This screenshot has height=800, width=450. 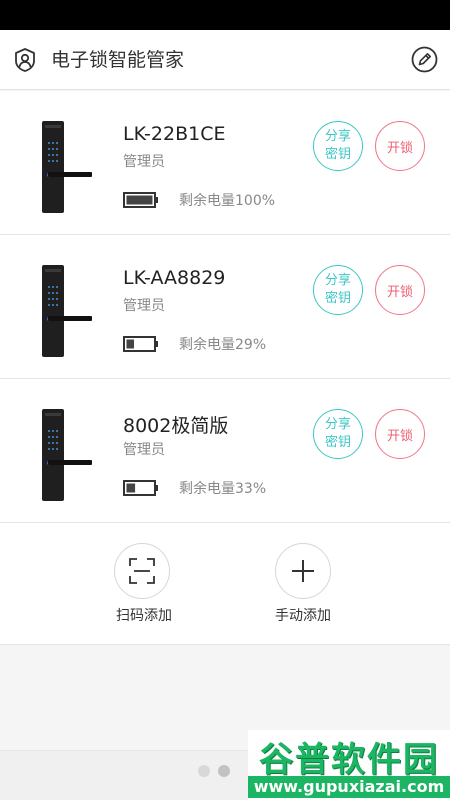 I want to click on page-indicator, so click(x=214, y=771).